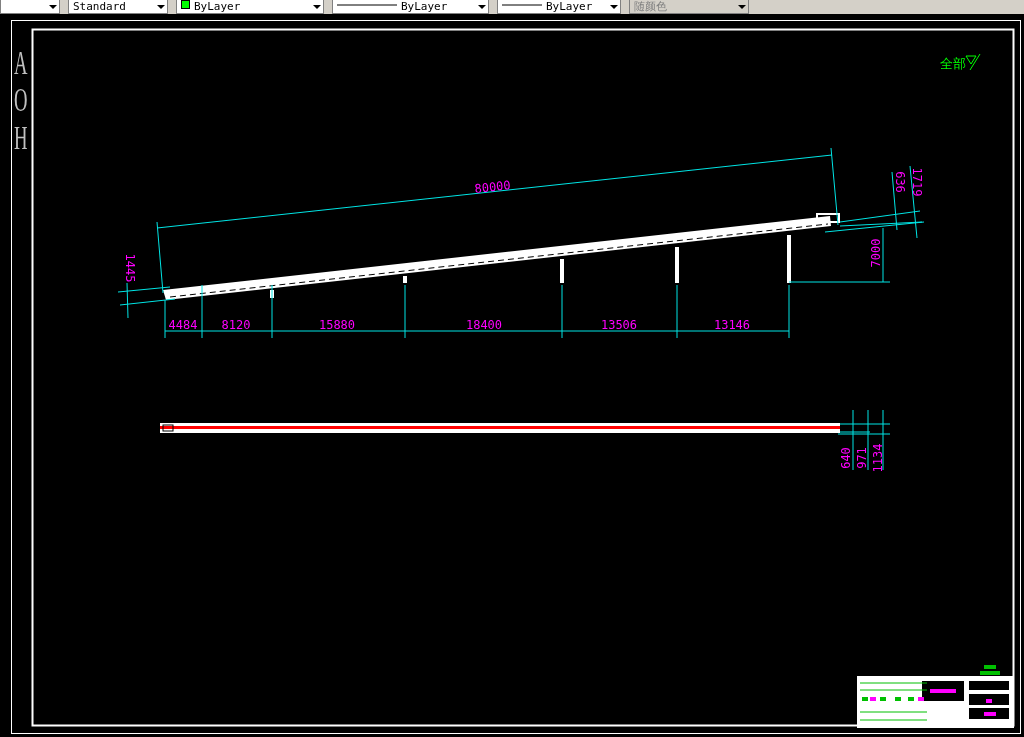  Describe the element at coordinates (30, 7) in the screenshot. I see `dropdown` at that location.